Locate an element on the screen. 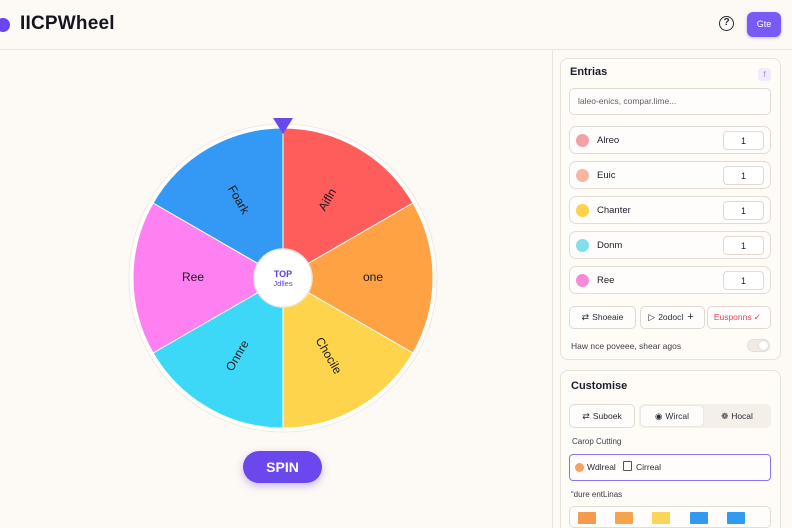 The height and width of the screenshot is (528, 792). wheel-segment-label: one is located at coordinates (373, 277).